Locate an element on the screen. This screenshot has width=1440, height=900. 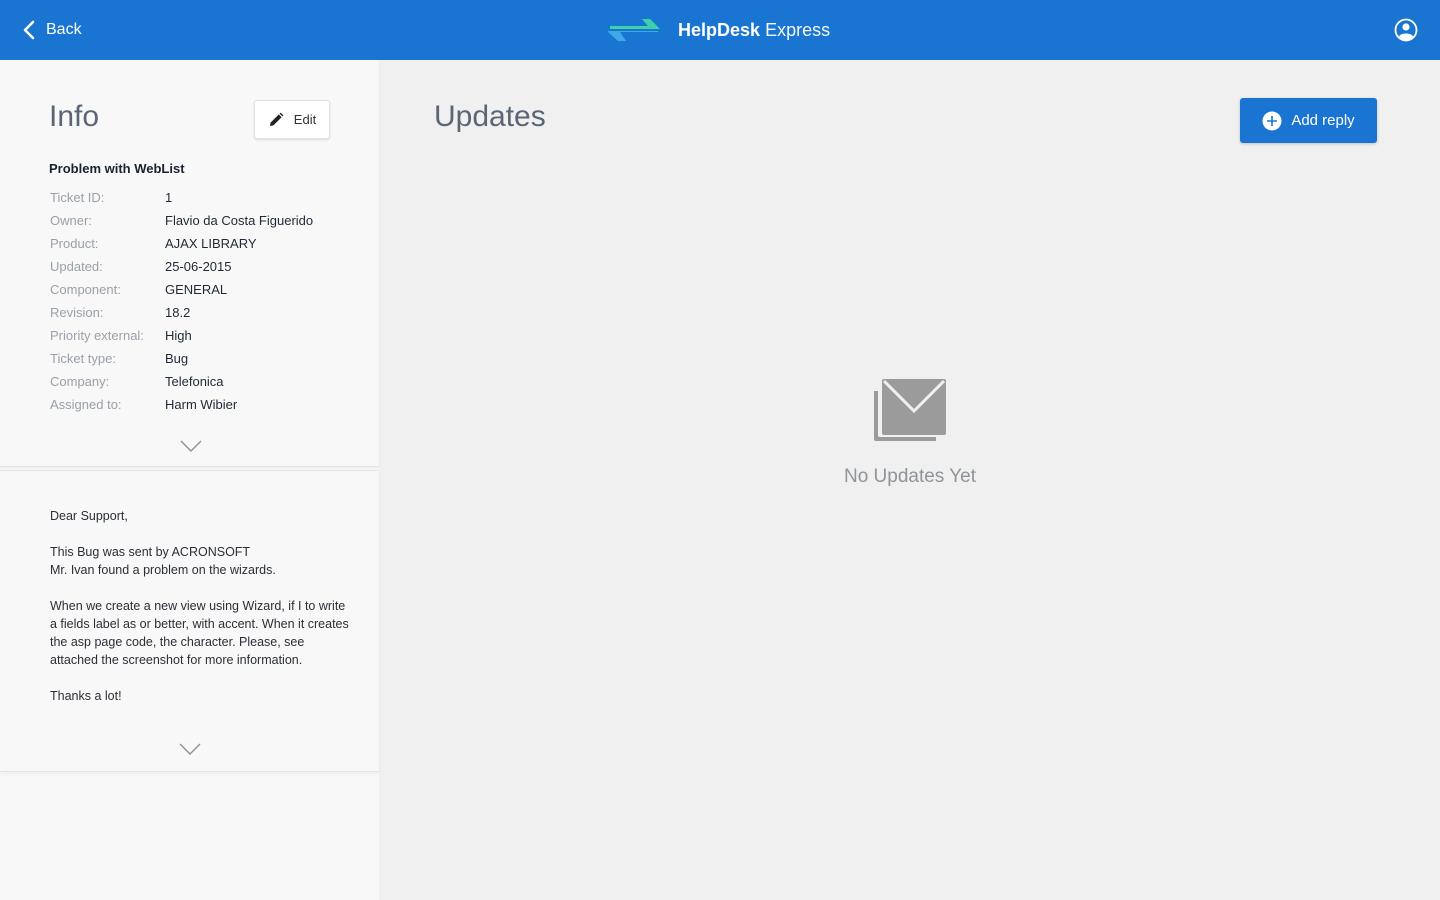
brand-name-bold: HelpDesk is located at coordinates (719, 29).